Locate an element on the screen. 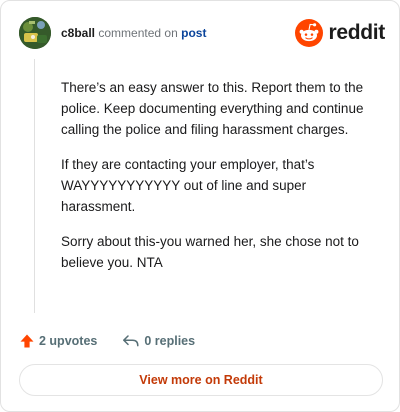  post-link: post is located at coordinates (193, 33).